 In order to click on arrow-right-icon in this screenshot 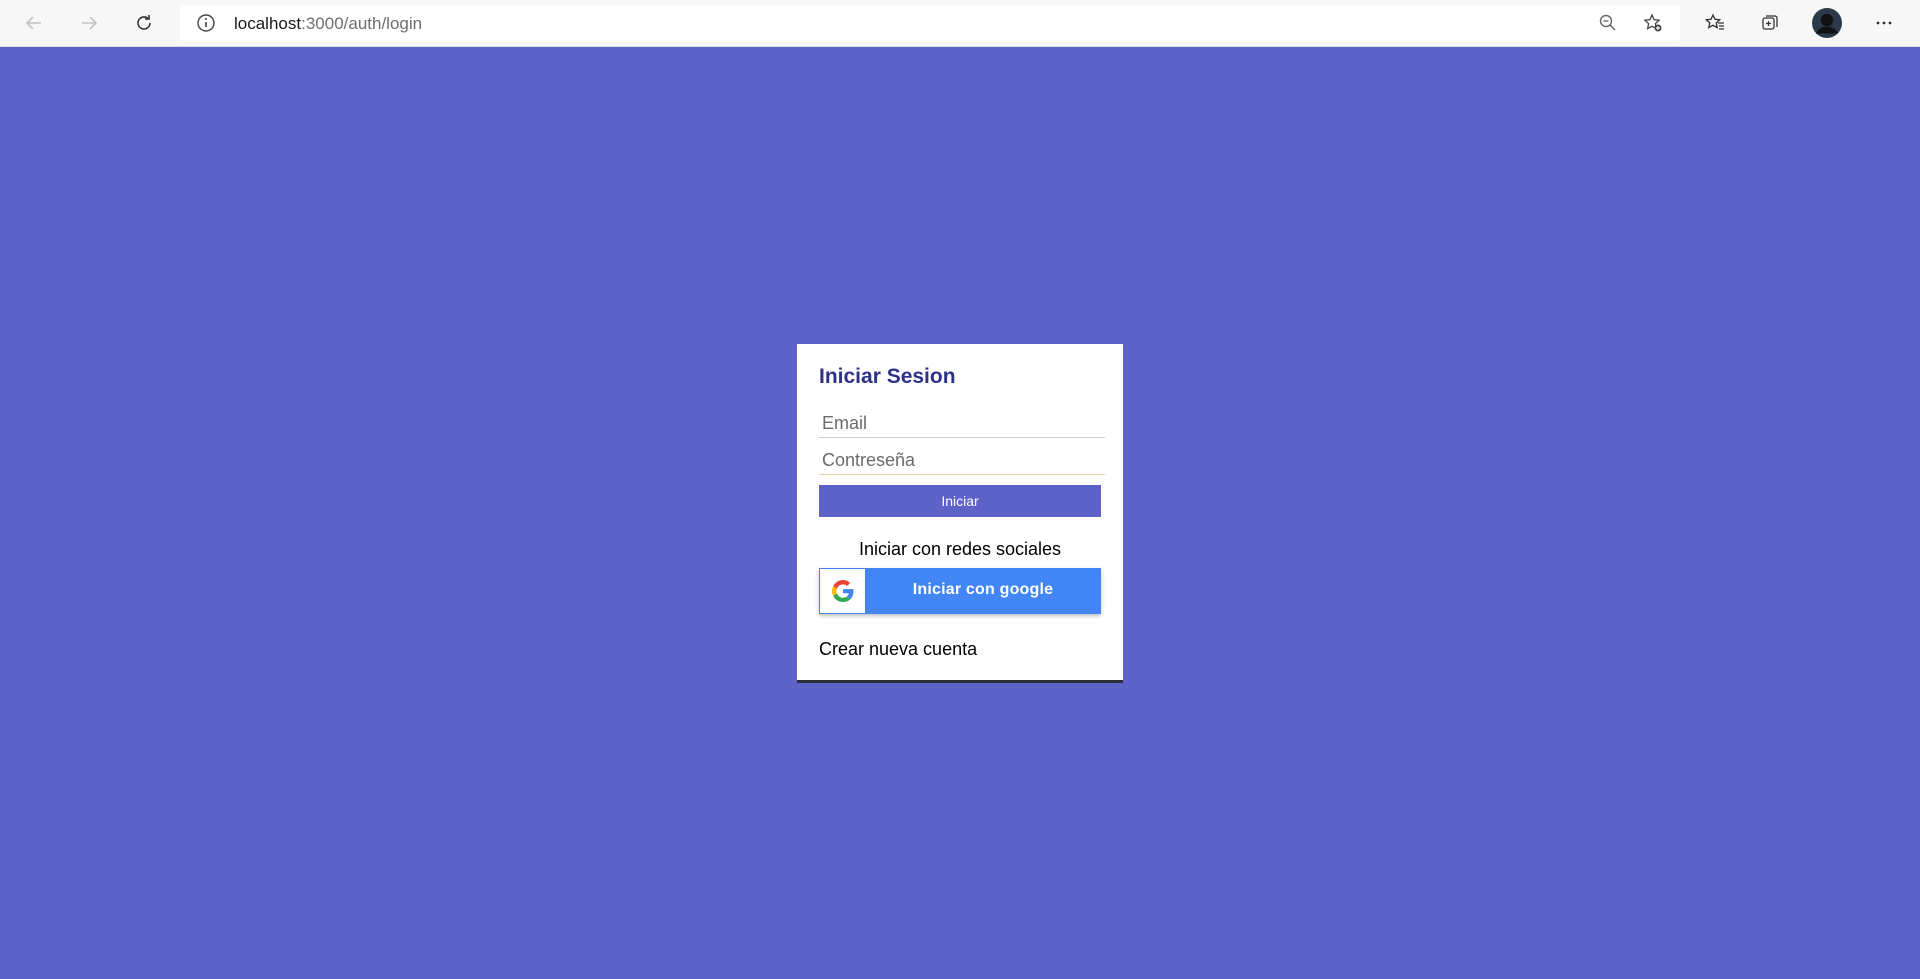, I will do `click(90, 23)`.